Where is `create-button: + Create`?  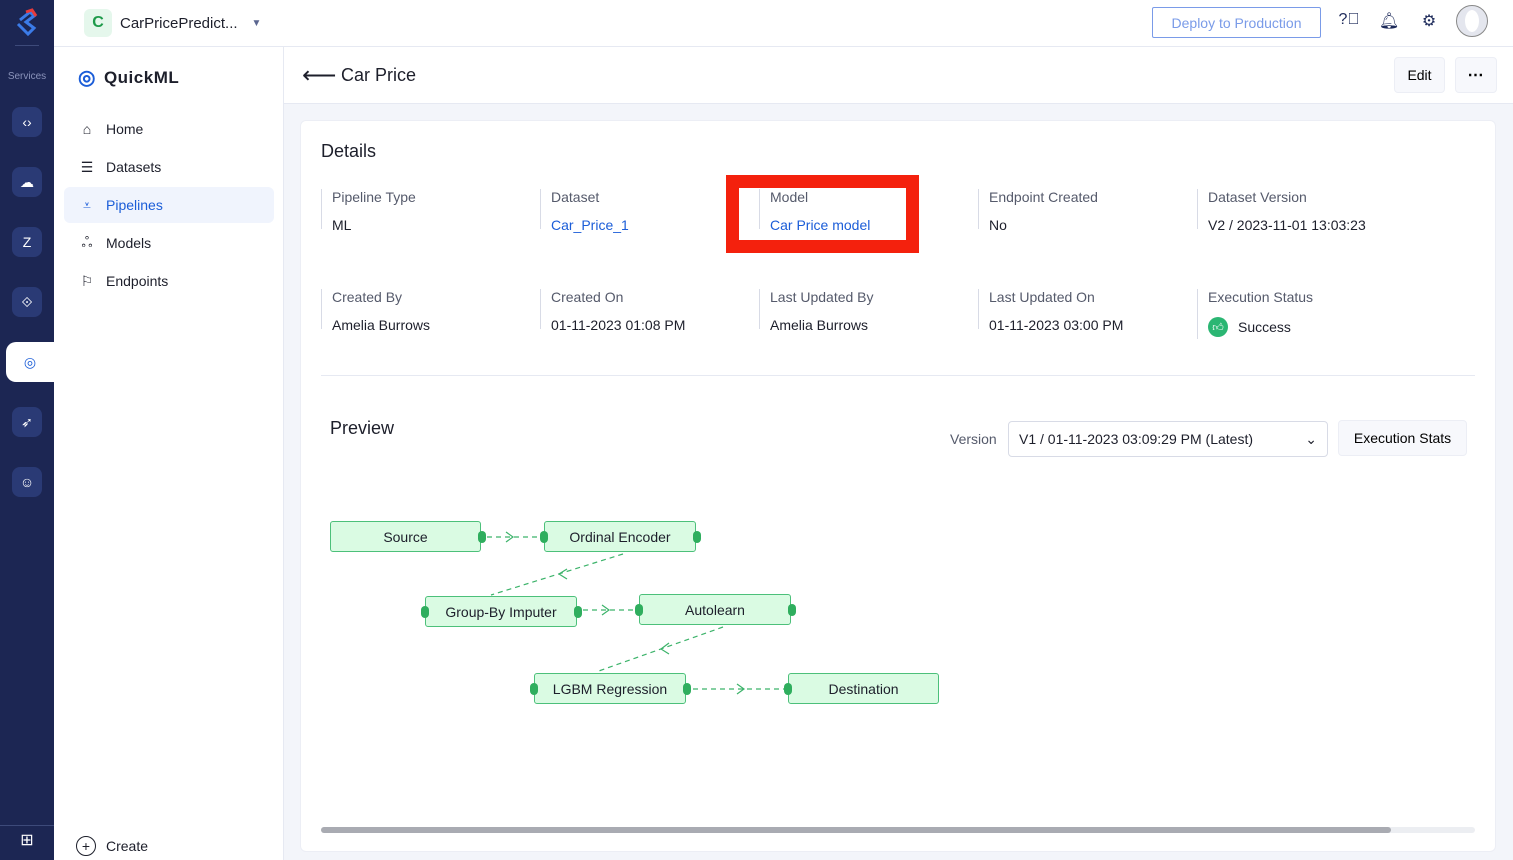 create-button: + Create is located at coordinates (112, 846).